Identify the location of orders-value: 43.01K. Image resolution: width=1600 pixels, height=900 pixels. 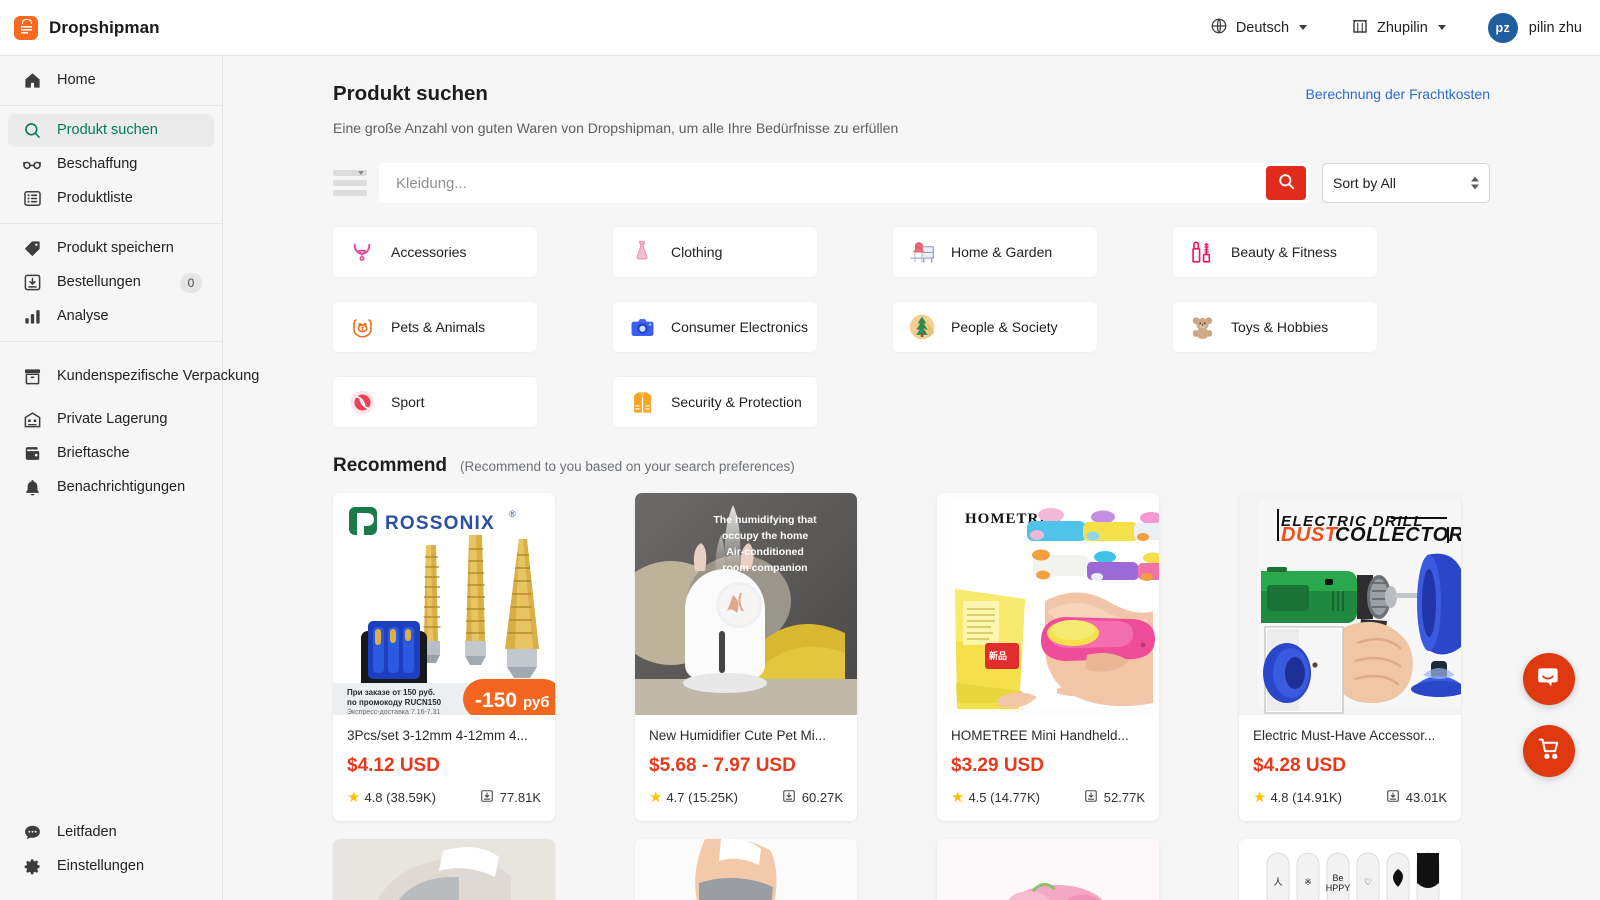
(1426, 798).